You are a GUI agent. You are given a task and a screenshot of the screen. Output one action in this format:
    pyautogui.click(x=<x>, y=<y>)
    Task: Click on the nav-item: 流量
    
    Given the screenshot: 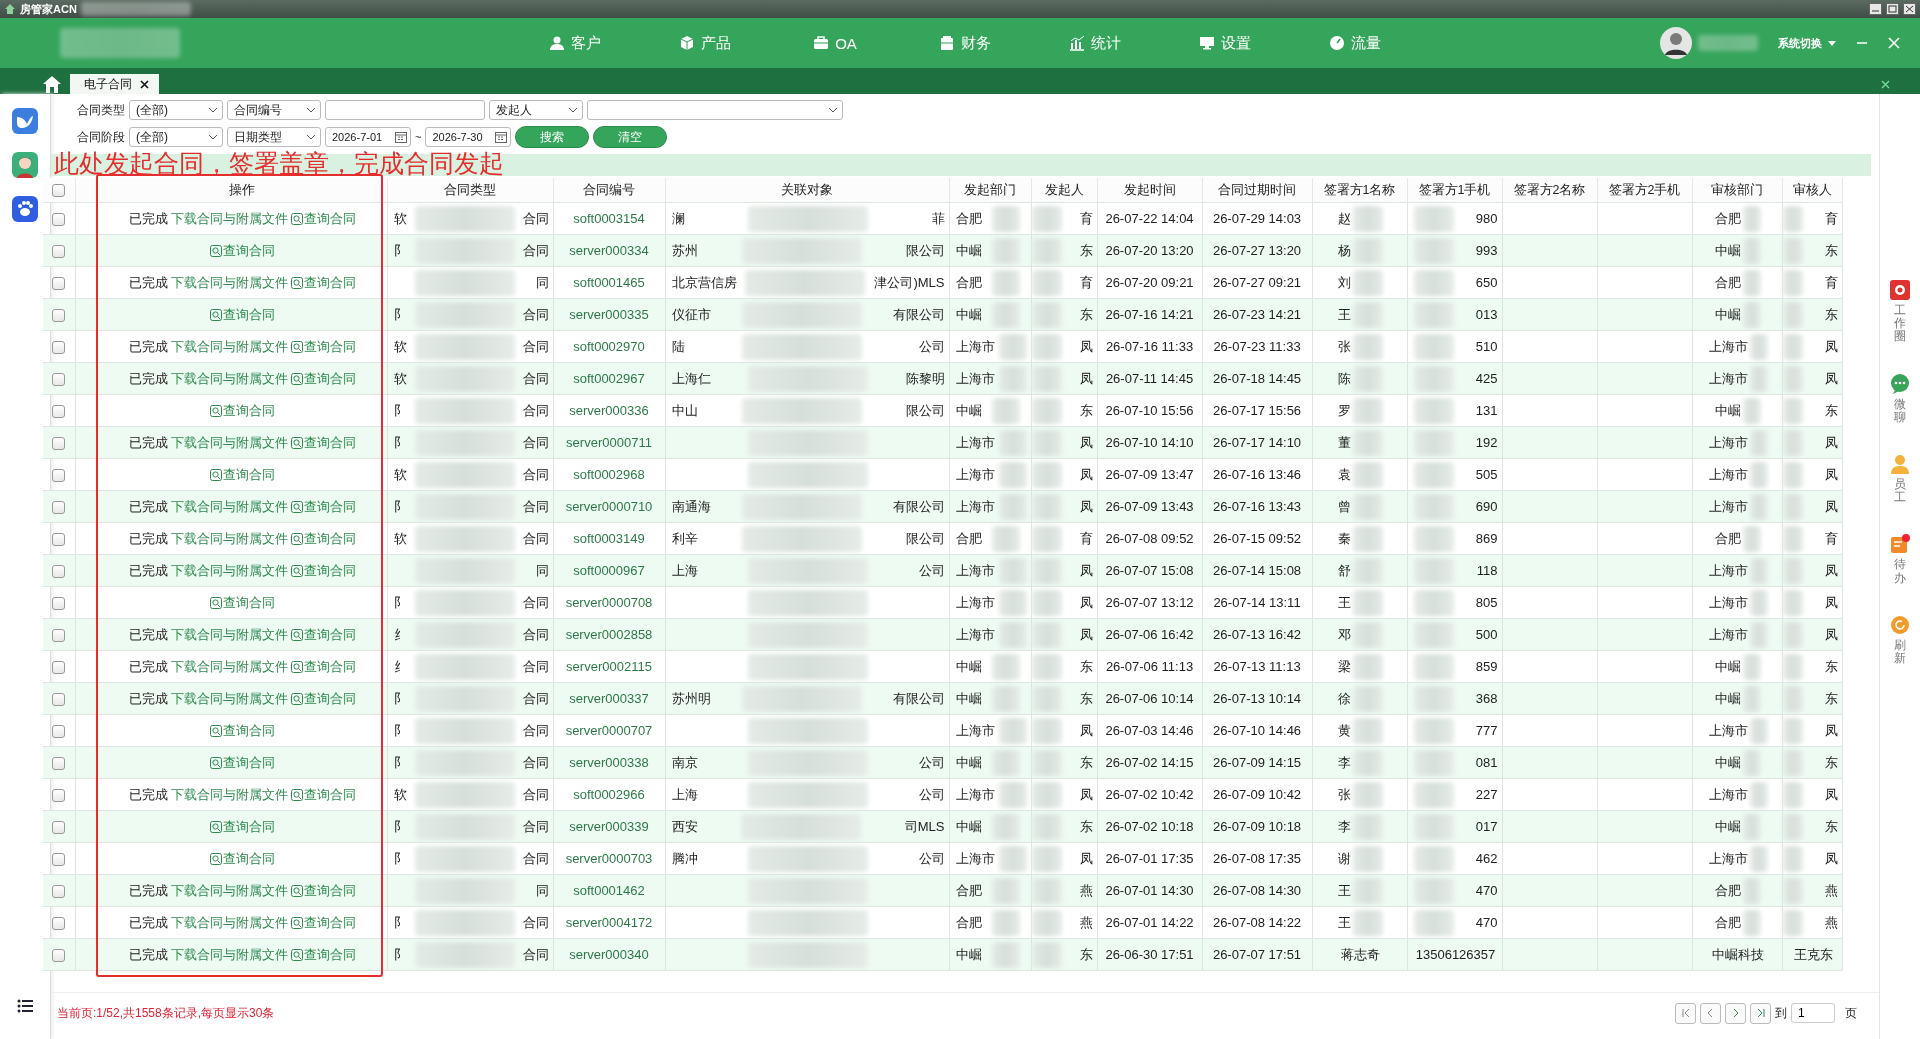 What is the action you would take?
    pyautogui.click(x=1355, y=43)
    